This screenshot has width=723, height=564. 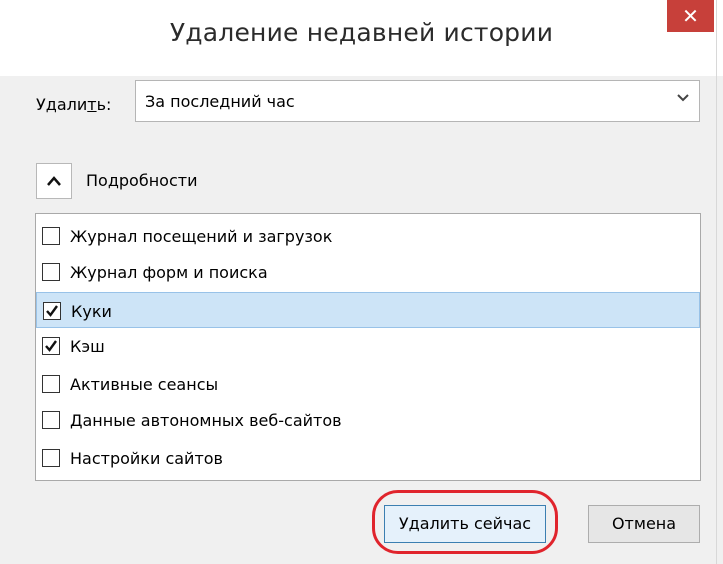 I want to click on dialog-title: Удаление недавней истории, so click(x=361, y=32).